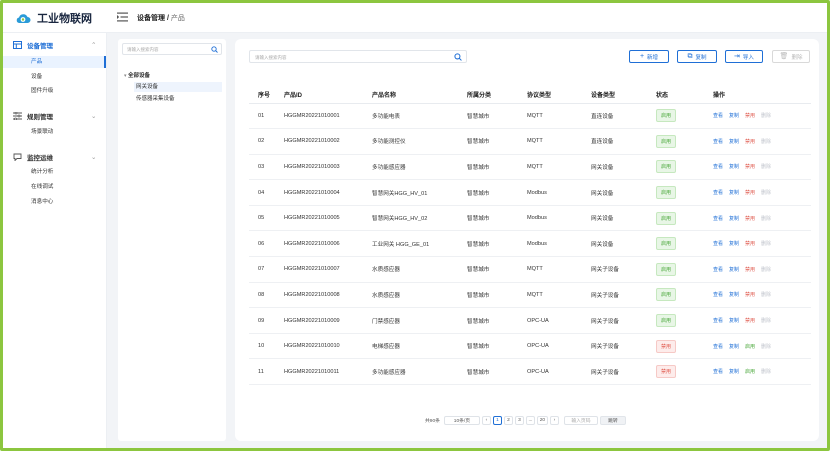  Describe the element at coordinates (554, 420) in the screenshot. I see `next-page-button: ›` at that location.